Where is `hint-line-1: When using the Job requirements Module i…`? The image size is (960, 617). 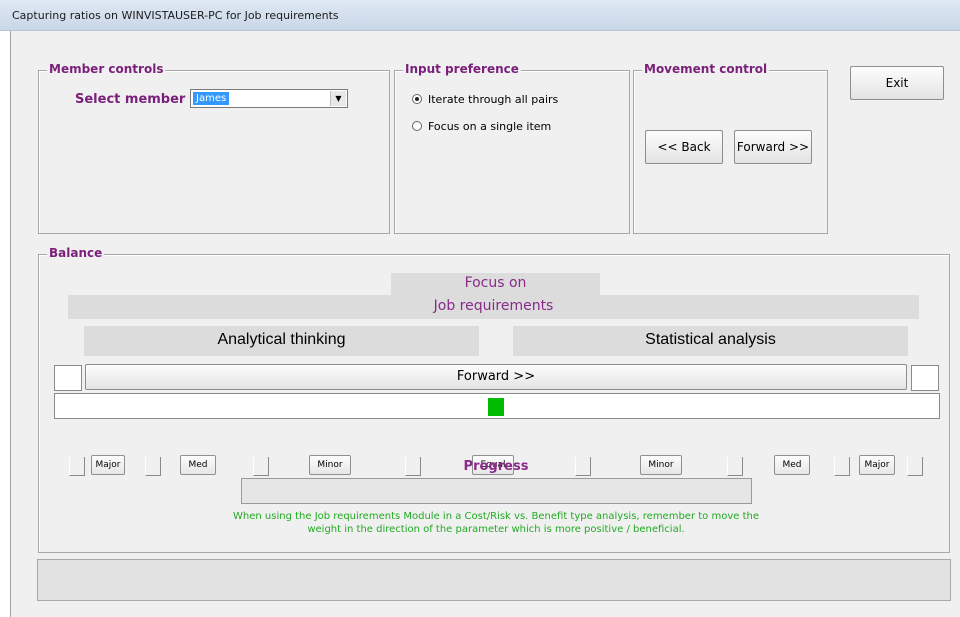
hint-line-1: When using the Job requirements Module i… is located at coordinates (496, 516).